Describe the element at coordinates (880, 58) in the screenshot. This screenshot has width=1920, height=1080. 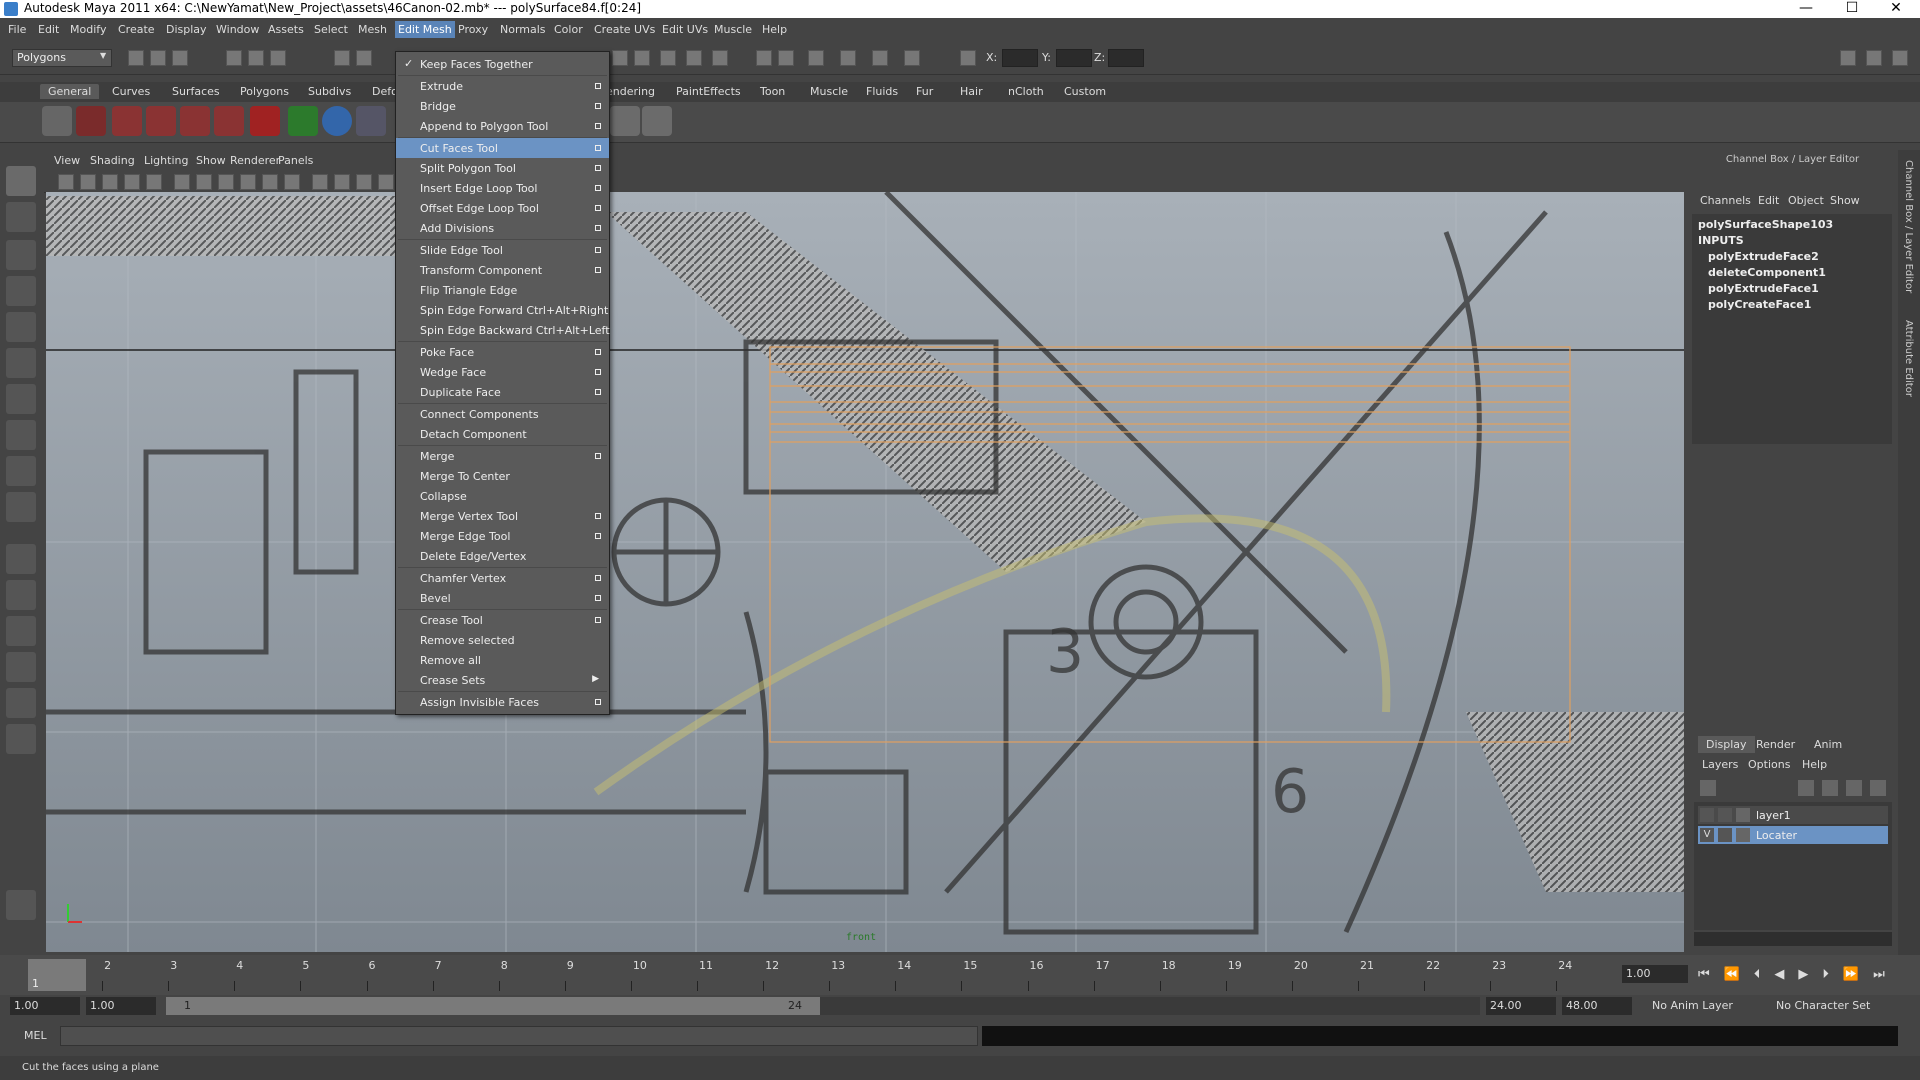
I see `input-line-icon` at that location.